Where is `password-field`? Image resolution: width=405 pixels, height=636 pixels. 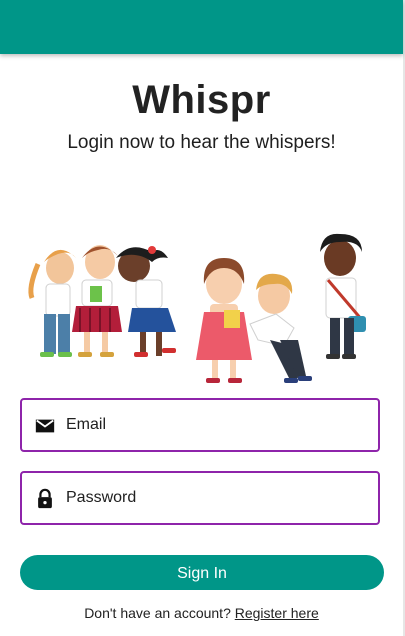 password-field is located at coordinates (200, 498).